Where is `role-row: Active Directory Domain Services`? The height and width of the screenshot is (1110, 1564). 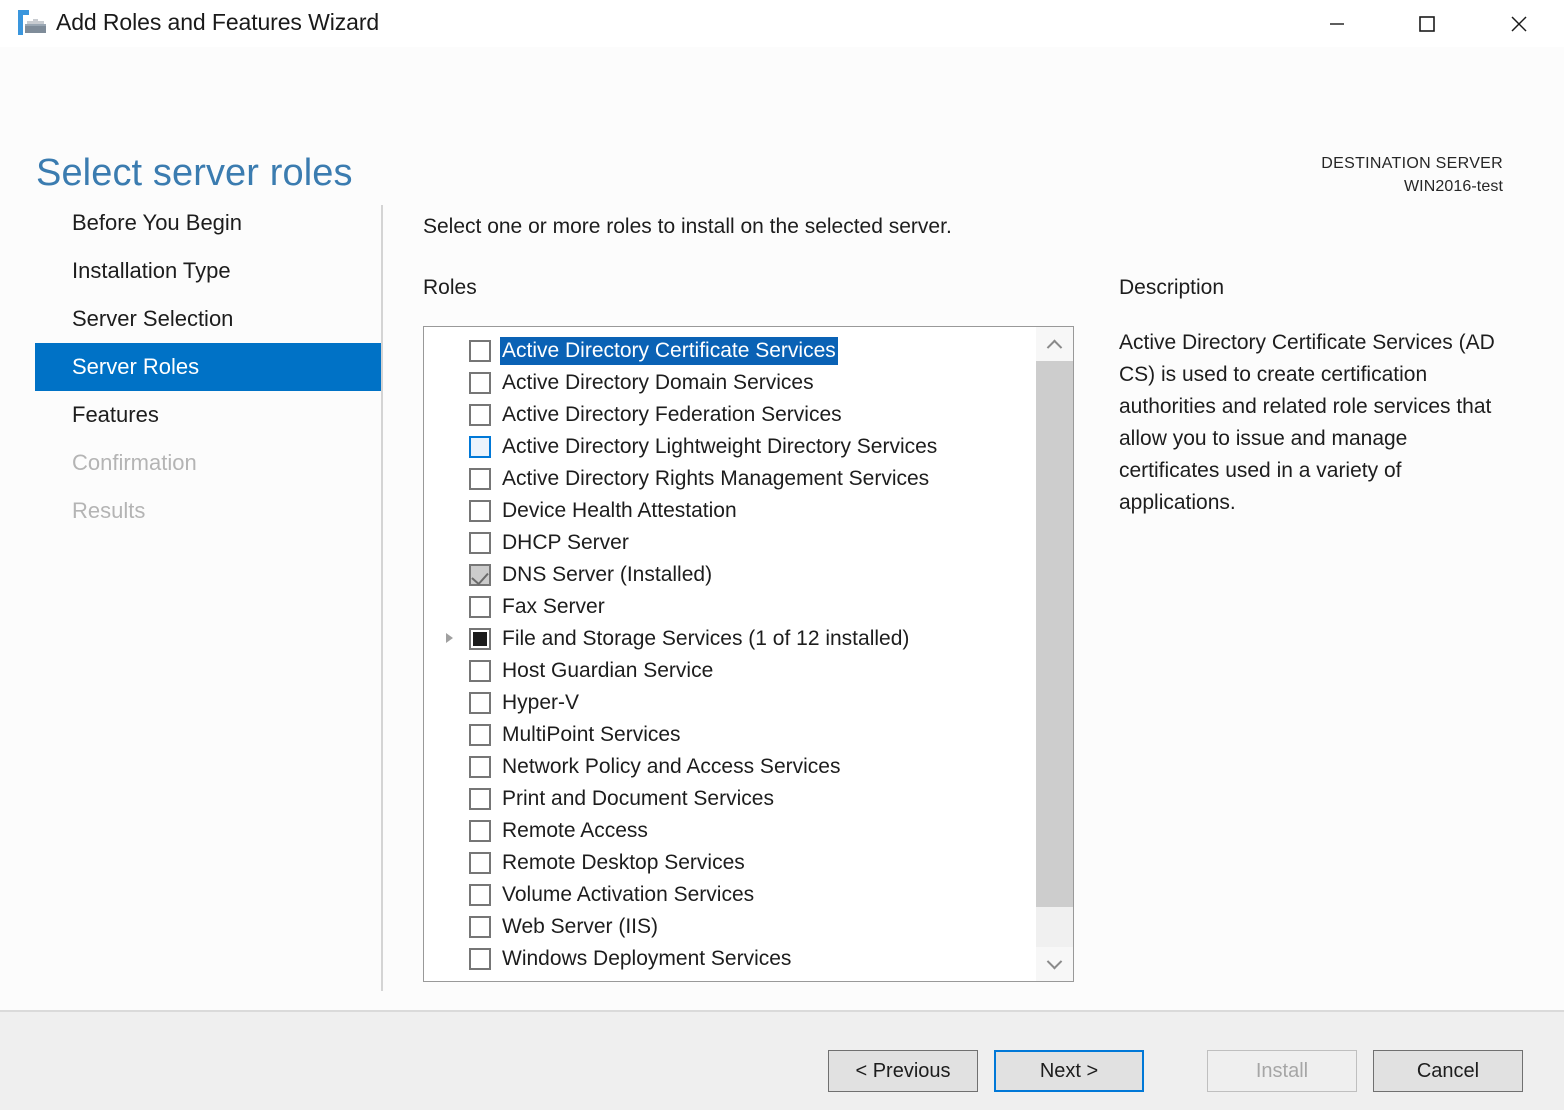 role-row: Active Directory Domain Services is located at coordinates (730, 383).